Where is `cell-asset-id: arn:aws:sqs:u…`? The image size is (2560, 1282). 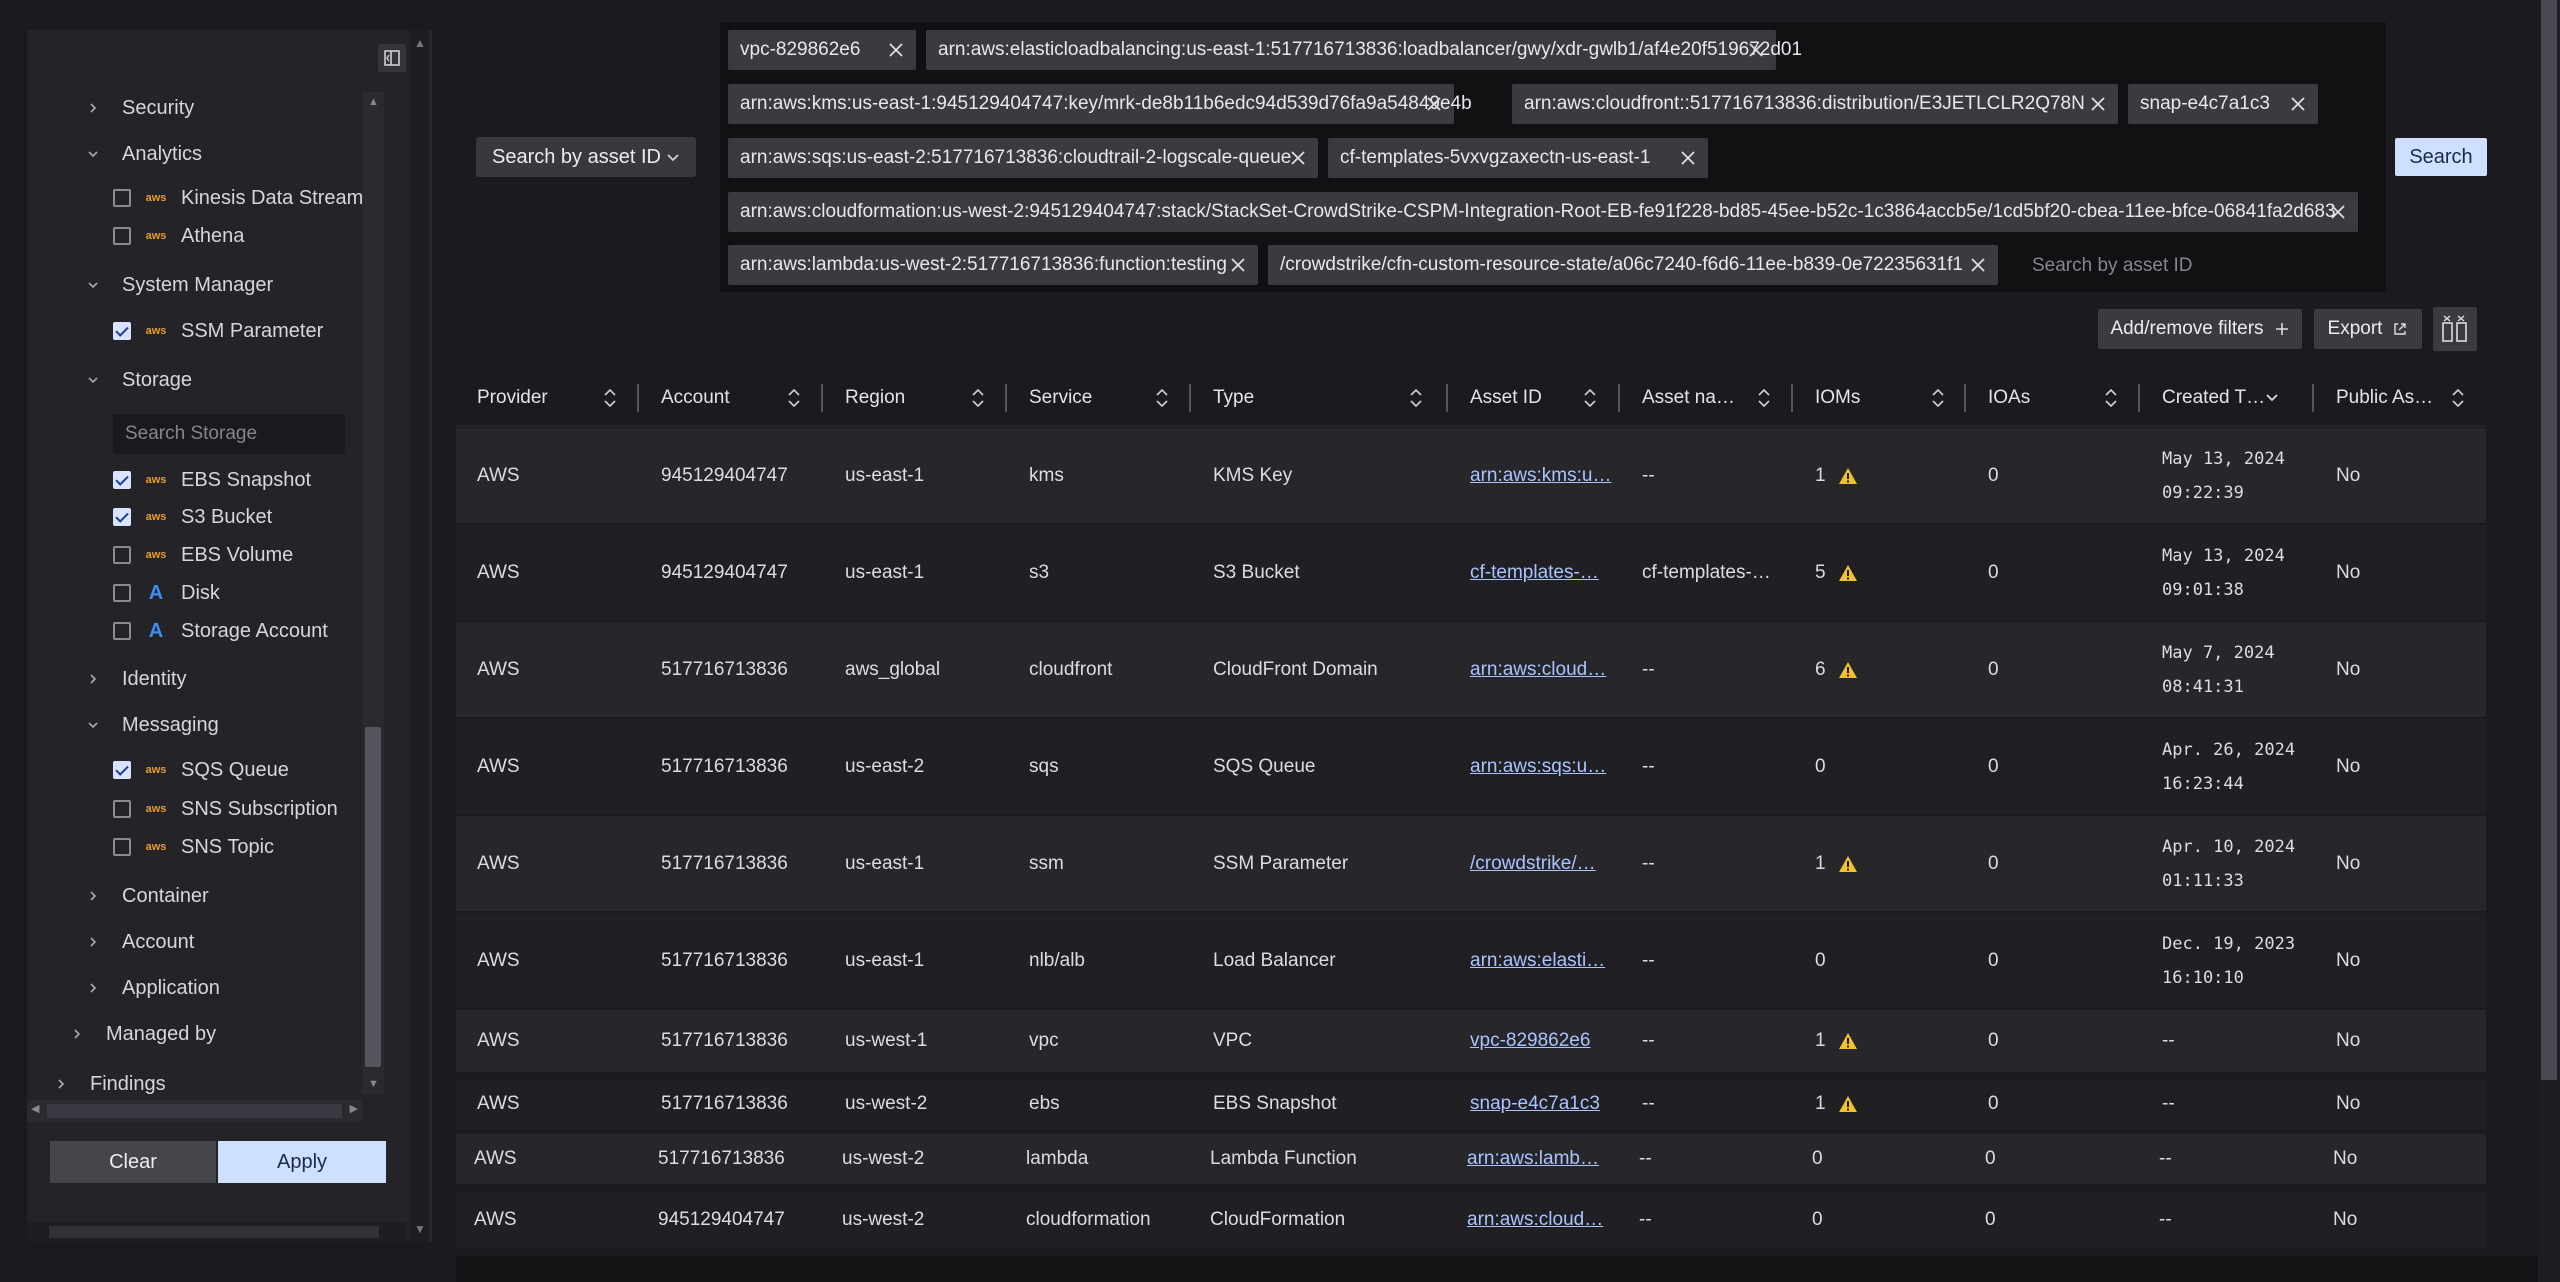
cell-asset-id: arn:aws:sqs:u… is located at coordinates (1538, 766).